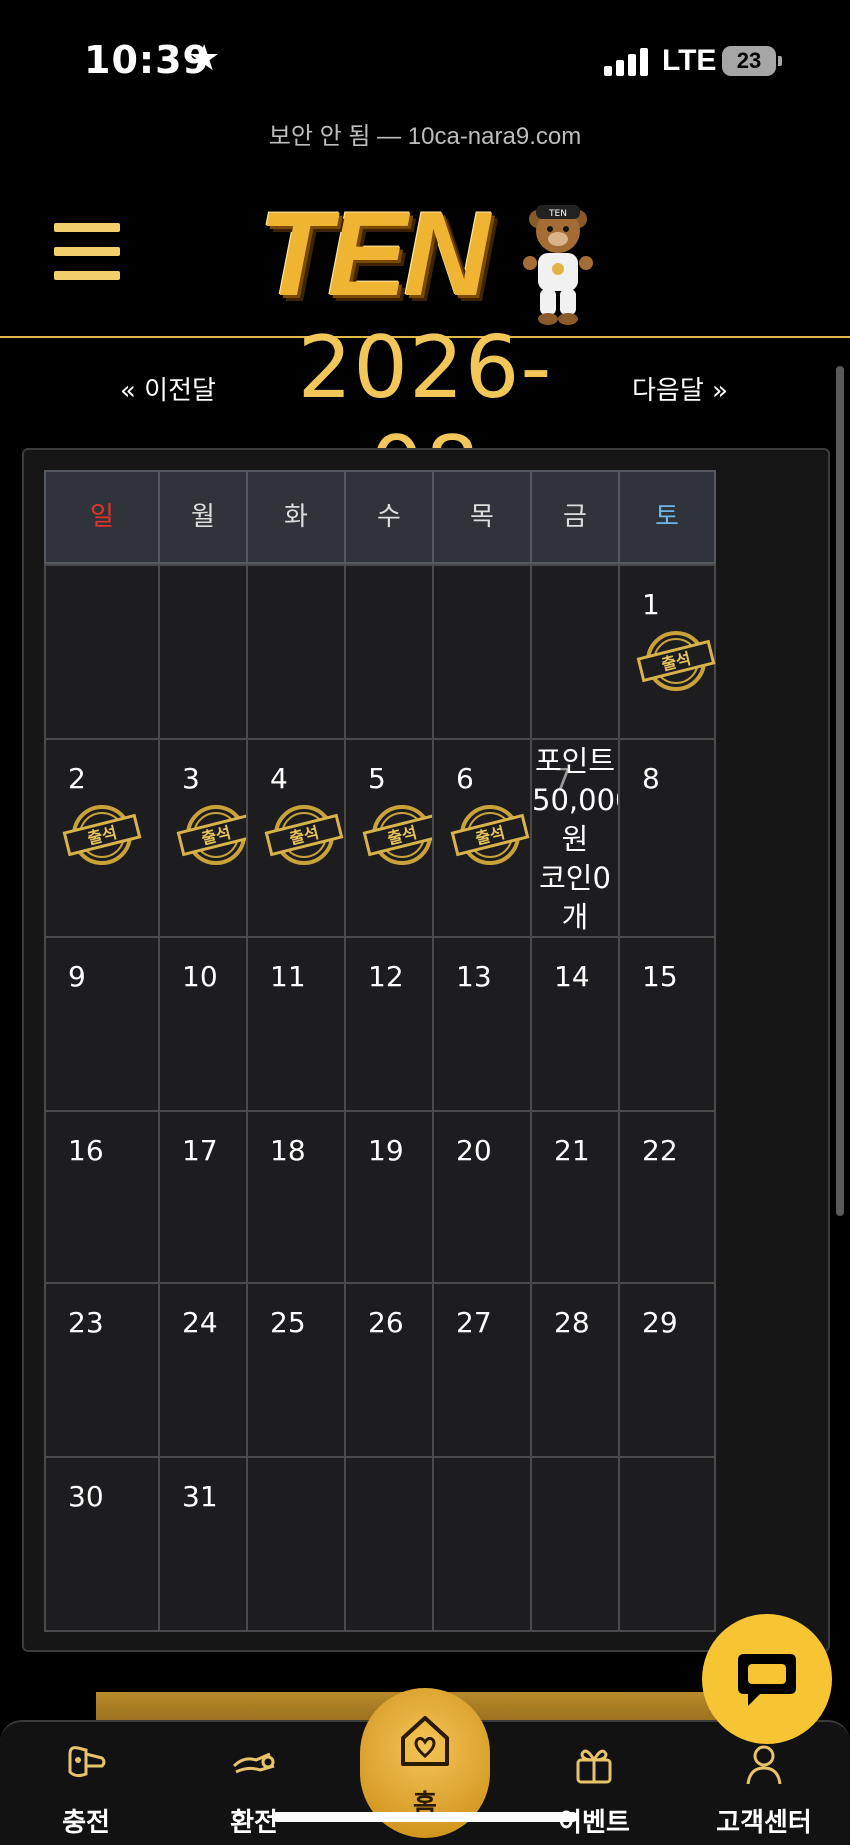 This screenshot has height=1845, width=850. Describe the element at coordinates (203, 1544) in the screenshot. I see `calendar-day-cell: 31` at that location.